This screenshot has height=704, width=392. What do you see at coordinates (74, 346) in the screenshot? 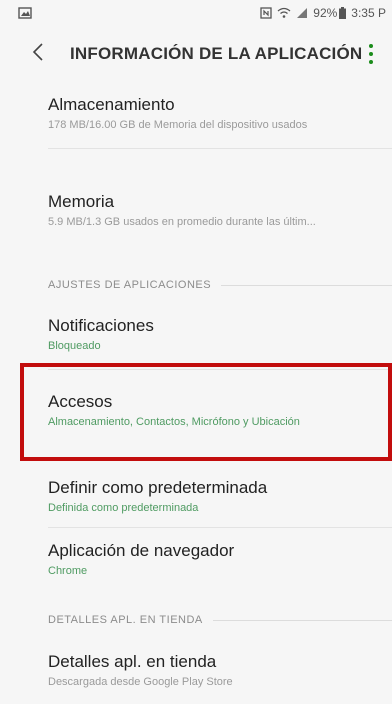
I see `item-subtitle: Bloqueado` at bounding box center [74, 346].